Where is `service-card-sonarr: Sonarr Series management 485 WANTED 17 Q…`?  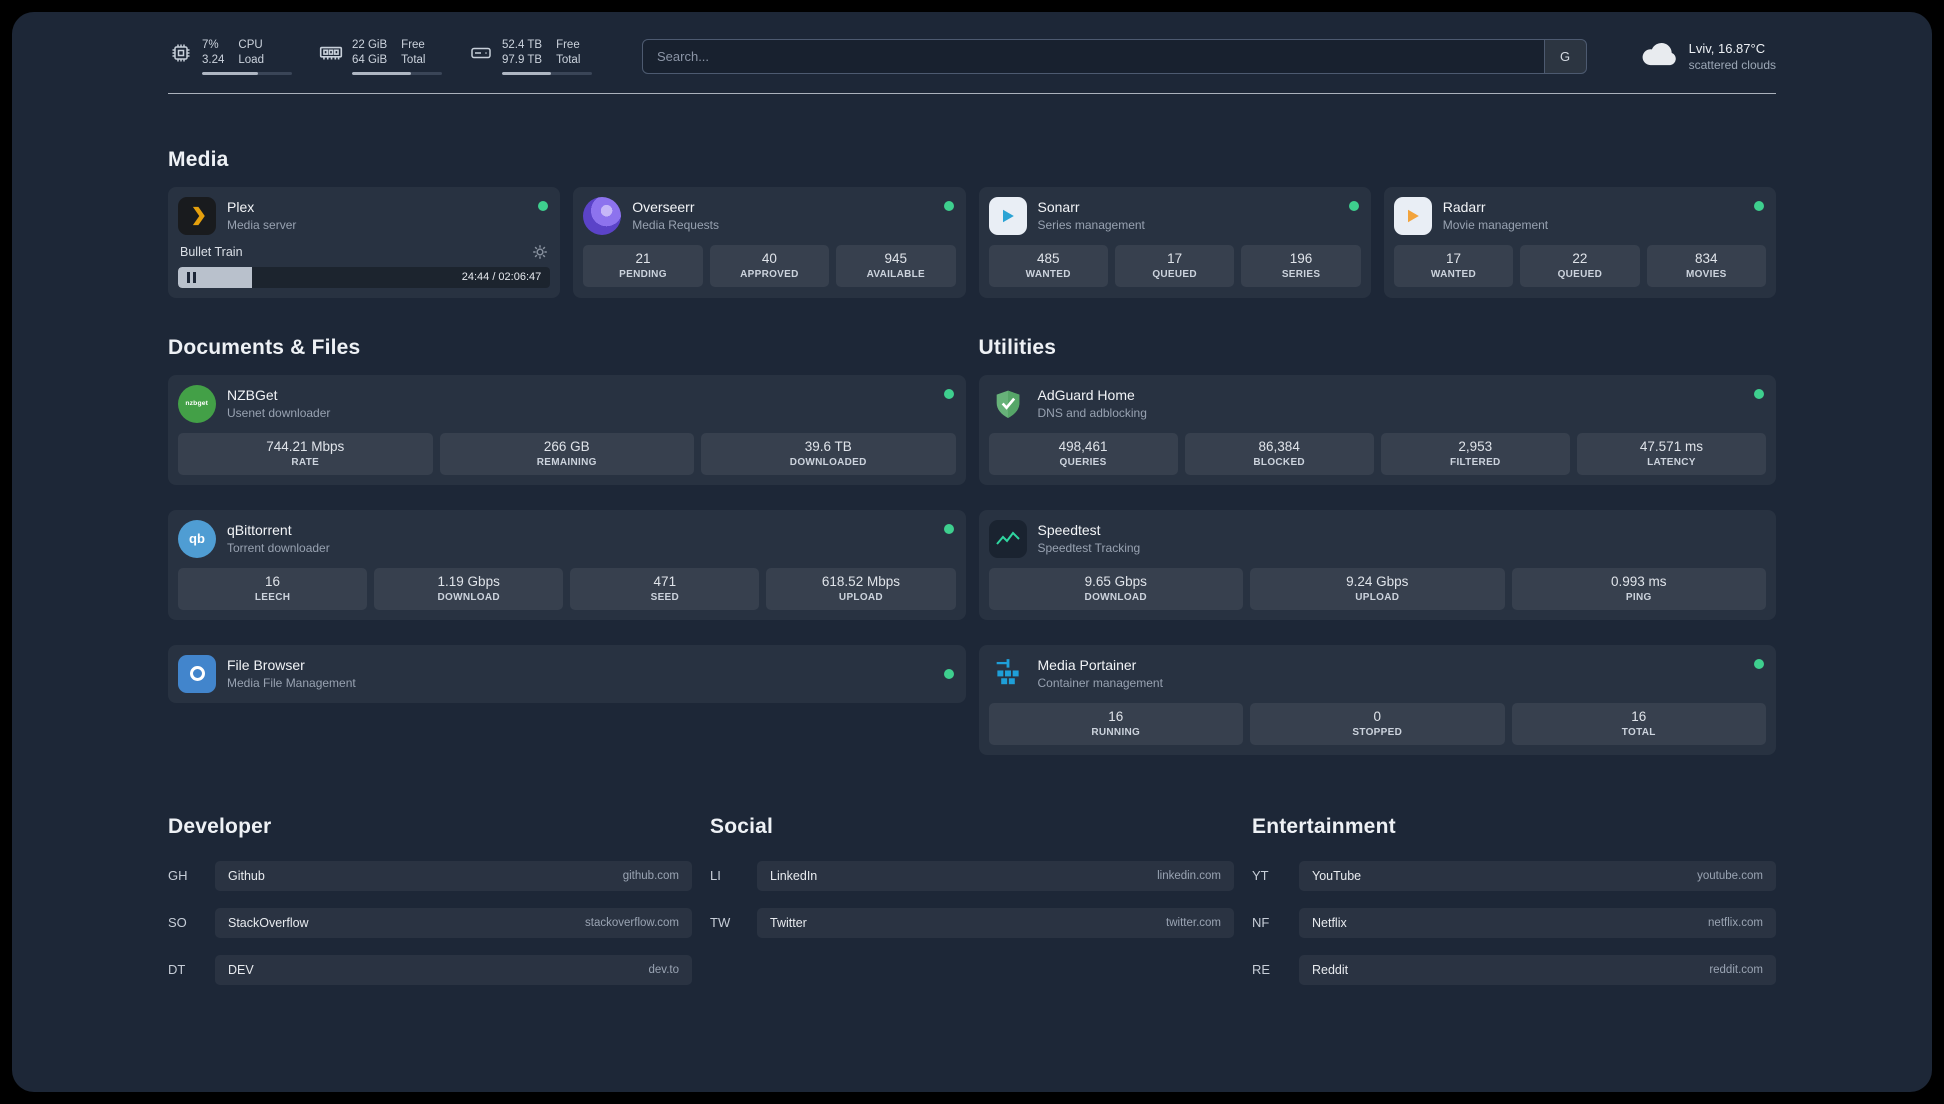 service-card-sonarr: Sonarr Series management 485 WANTED 17 Q… is located at coordinates (1174, 242).